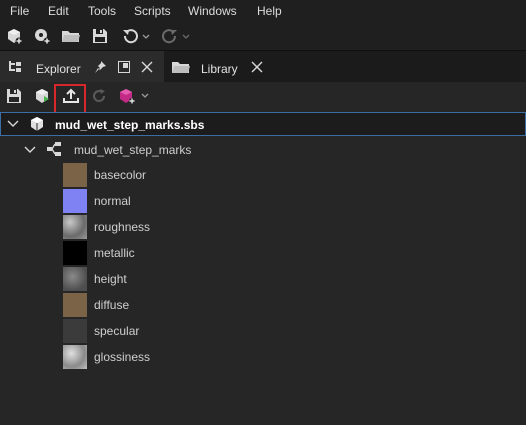 Image resolution: width=526 pixels, height=425 pixels. Describe the element at coordinates (75, 305) in the screenshot. I see `diffuse-thumbnail` at that location.